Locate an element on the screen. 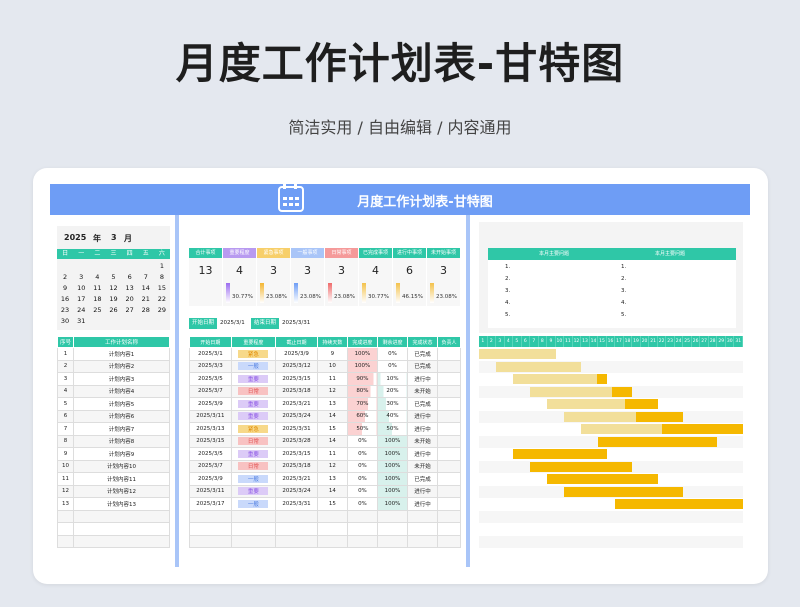  calendar-day: 14 is located at coordinates (146, 288).